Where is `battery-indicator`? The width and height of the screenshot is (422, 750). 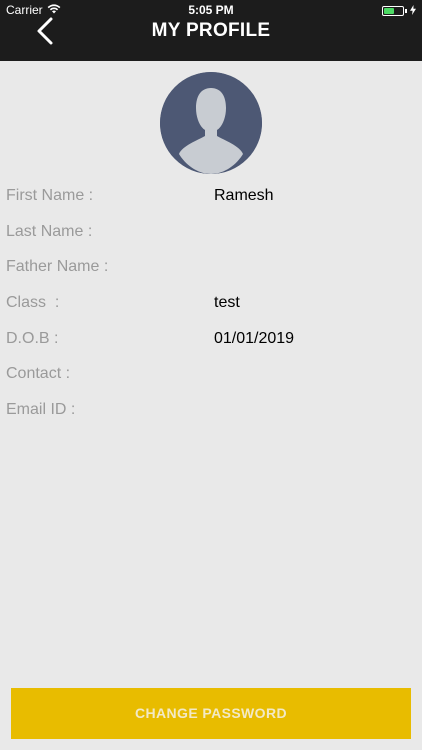
battery-indicator is located at coordinates (399, 11).